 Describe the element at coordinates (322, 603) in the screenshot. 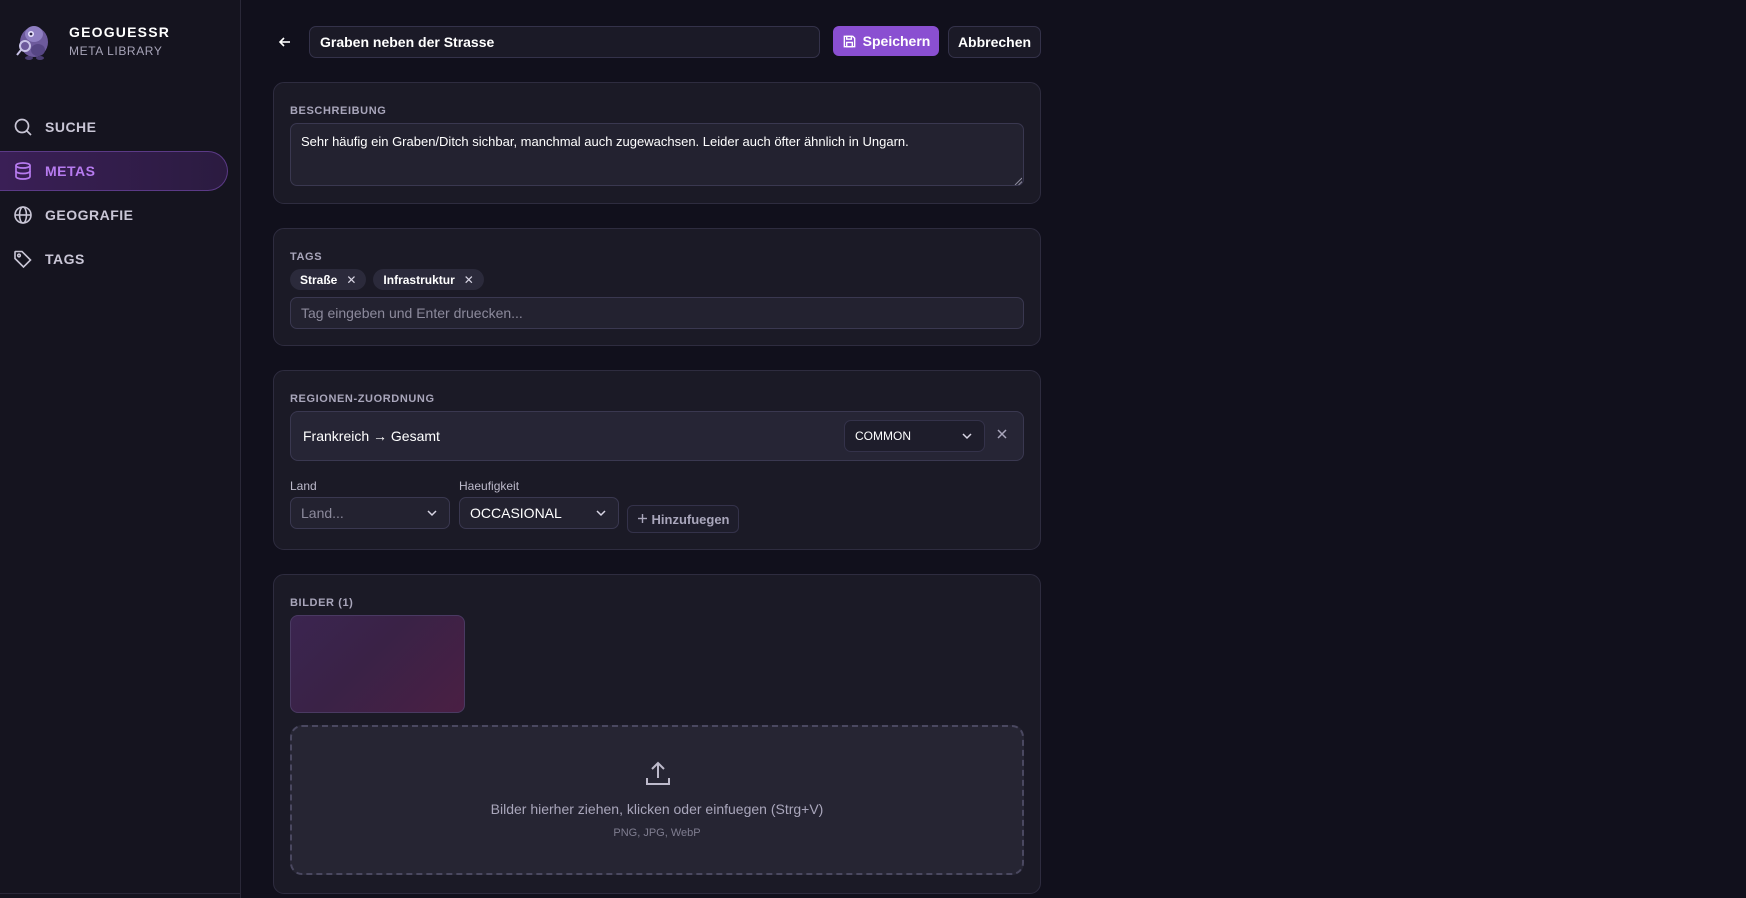

I see `images-label: BILDER (1)` at that location.